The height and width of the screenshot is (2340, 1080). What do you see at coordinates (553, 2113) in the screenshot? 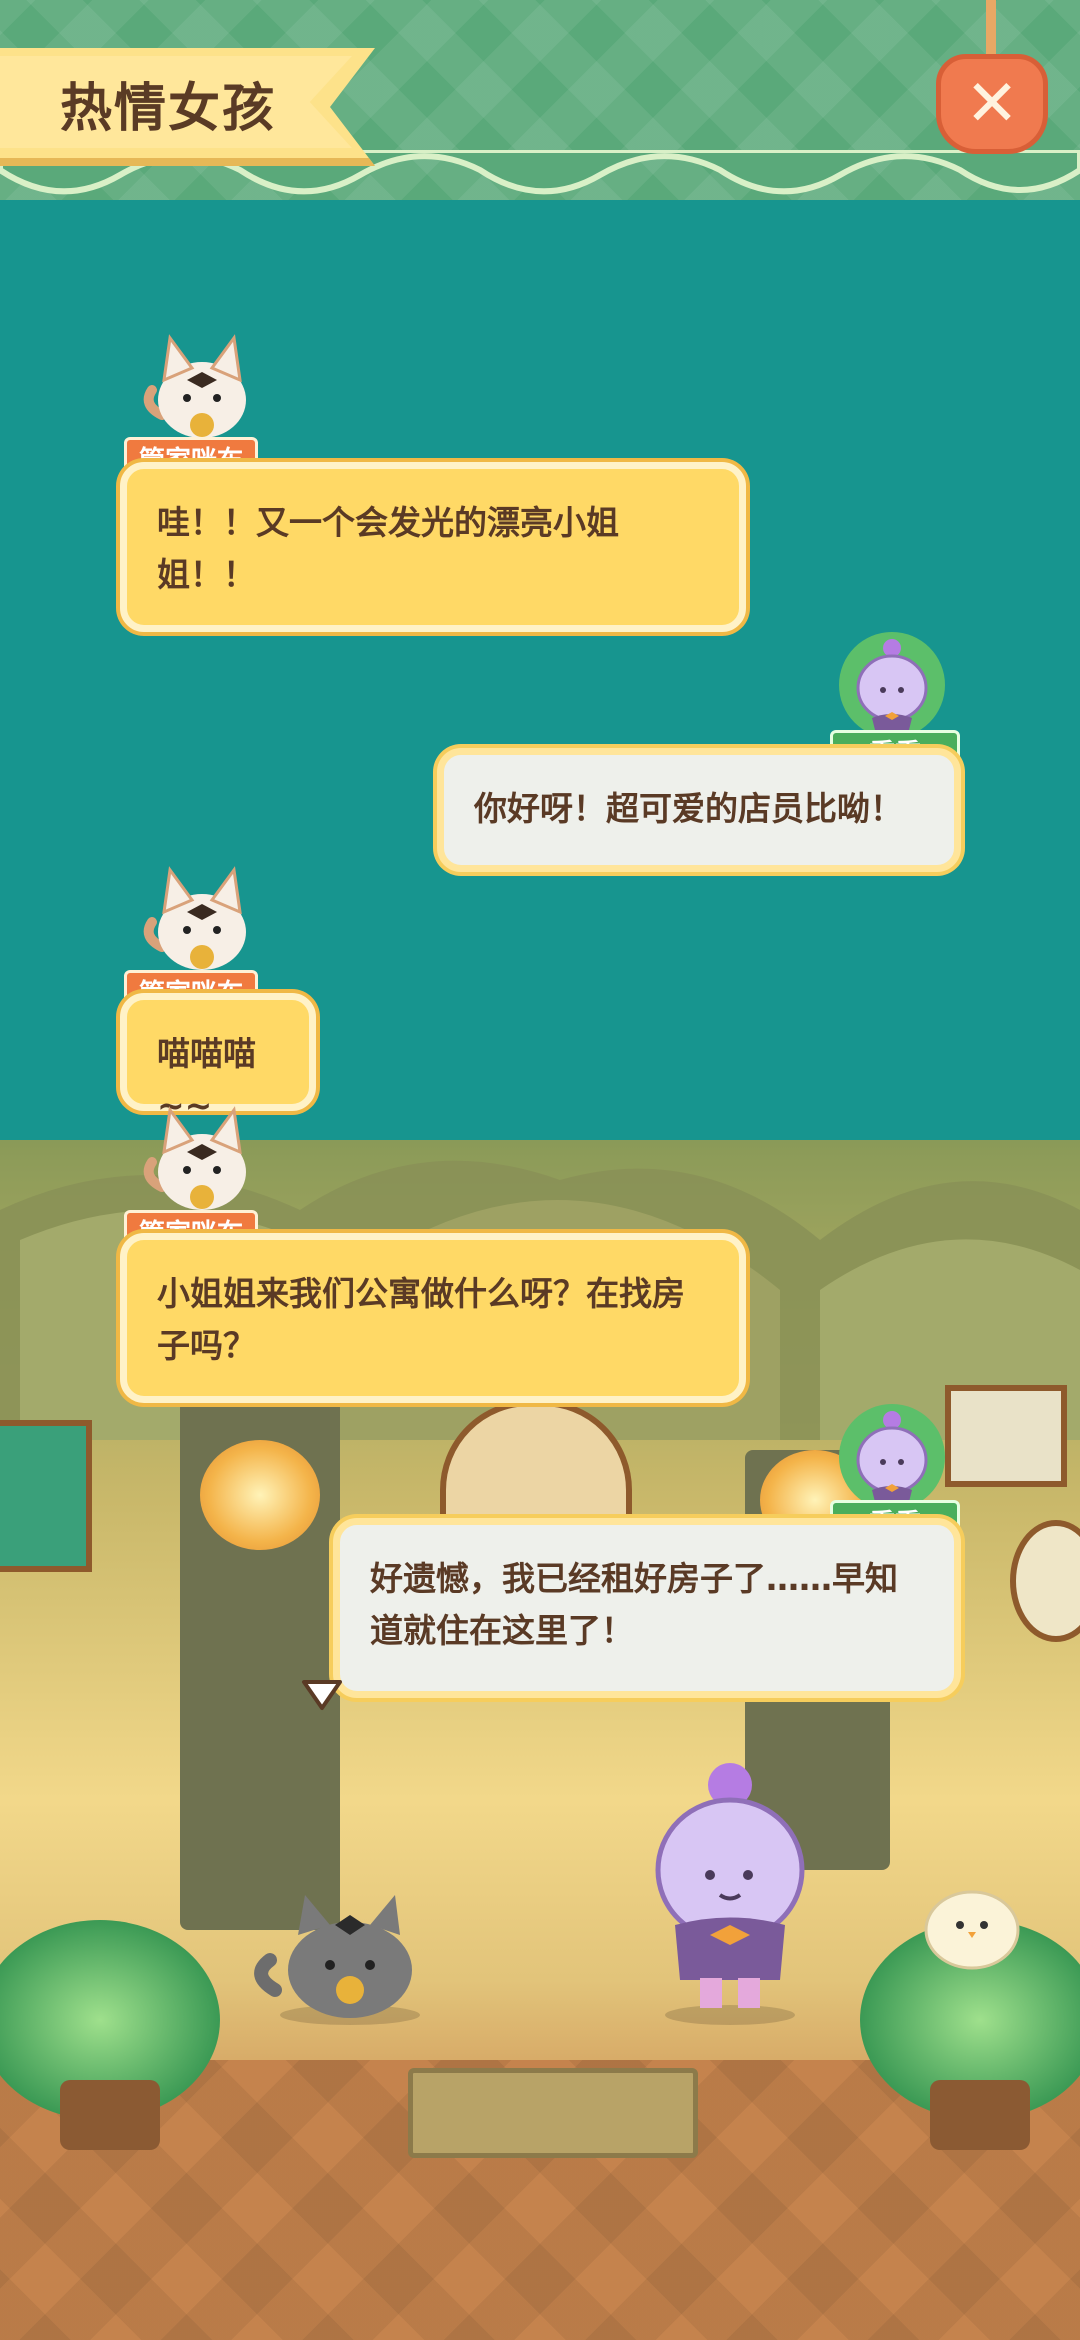
I see `entry-step` at bounding box center [553, 2113].